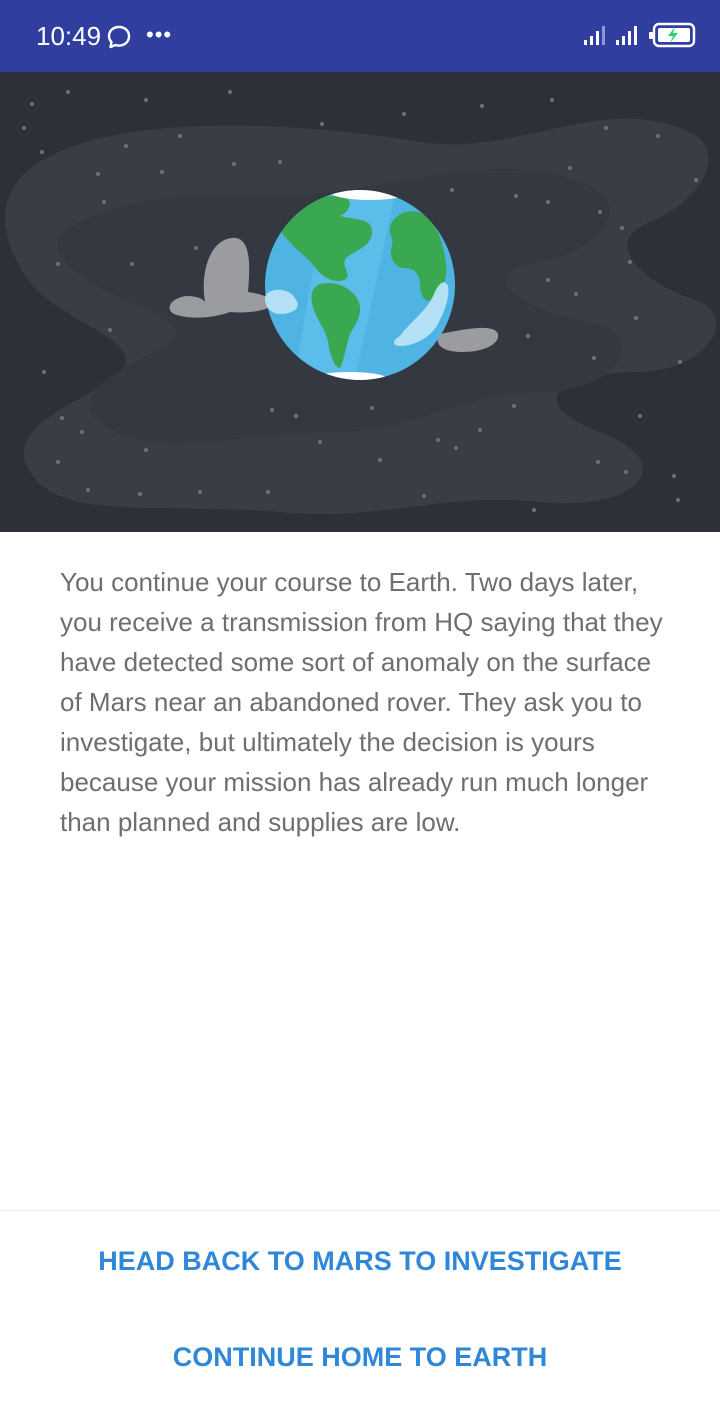 Image resolution: width=720 pixels, height=1404 pixels. What do you see at coordinates (360, 1357) in the screenshot?
I see `continue-home-button: CONTINUE HOME TO EARTH` at bounding box center [360, 1357].